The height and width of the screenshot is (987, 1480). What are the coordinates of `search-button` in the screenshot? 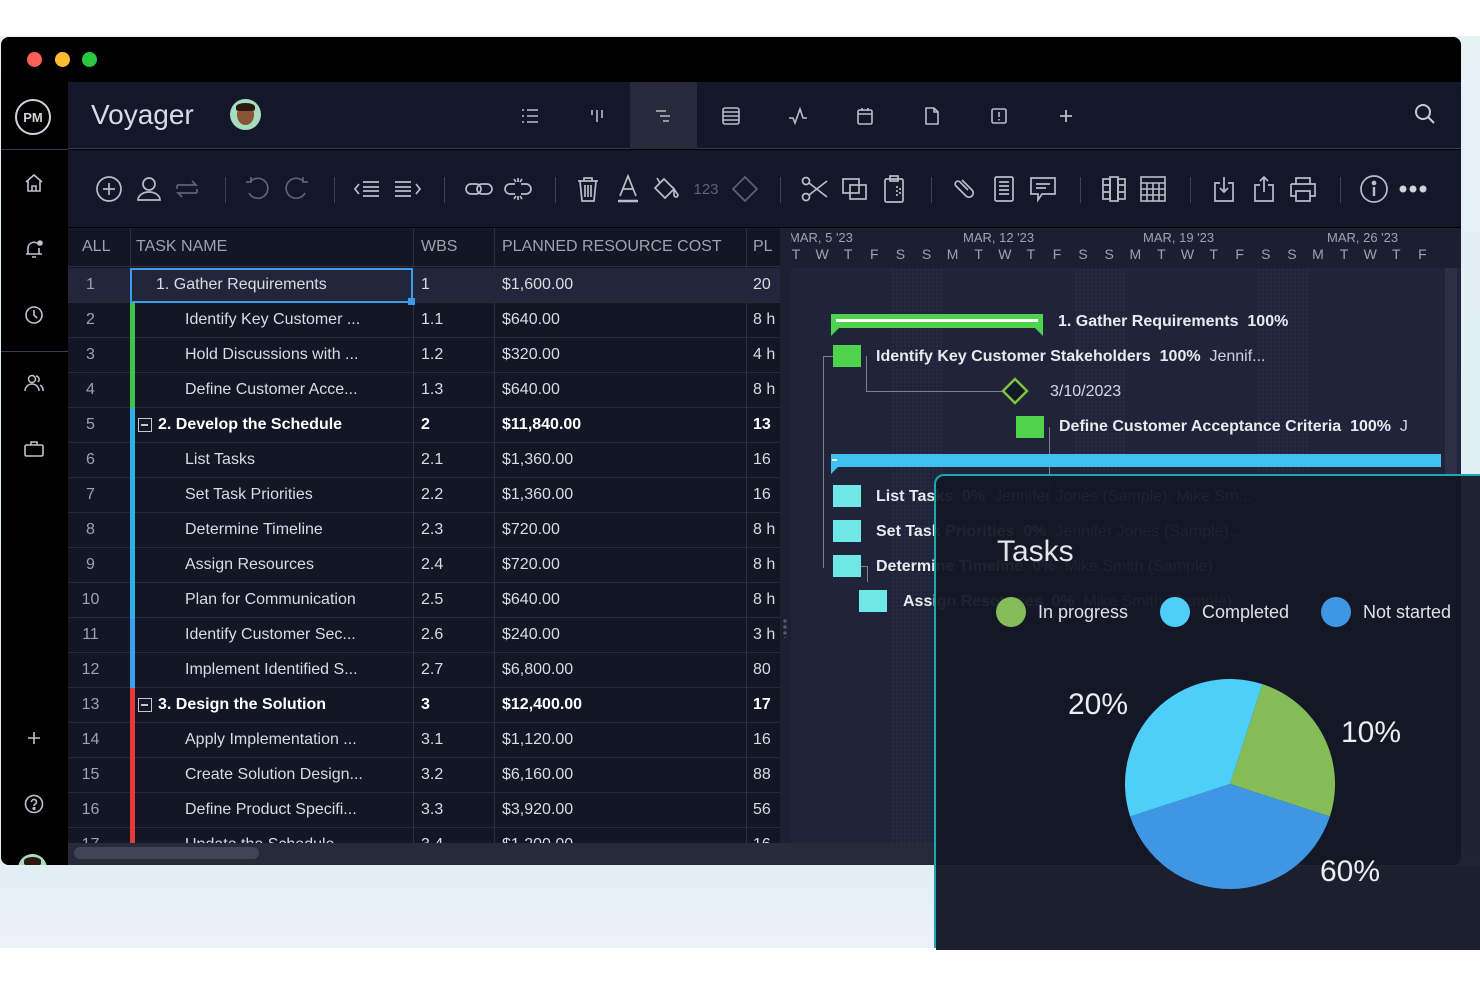 It's located at (1426, 115).